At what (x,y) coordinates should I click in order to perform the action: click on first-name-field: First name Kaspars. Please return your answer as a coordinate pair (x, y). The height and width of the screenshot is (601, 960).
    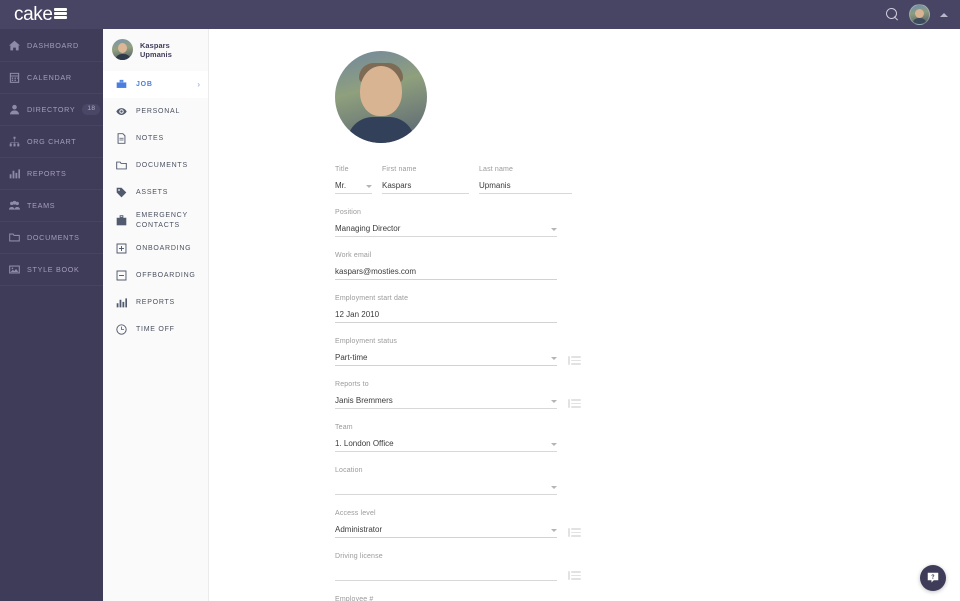
    Looking at the image, I should click on (425, 179).